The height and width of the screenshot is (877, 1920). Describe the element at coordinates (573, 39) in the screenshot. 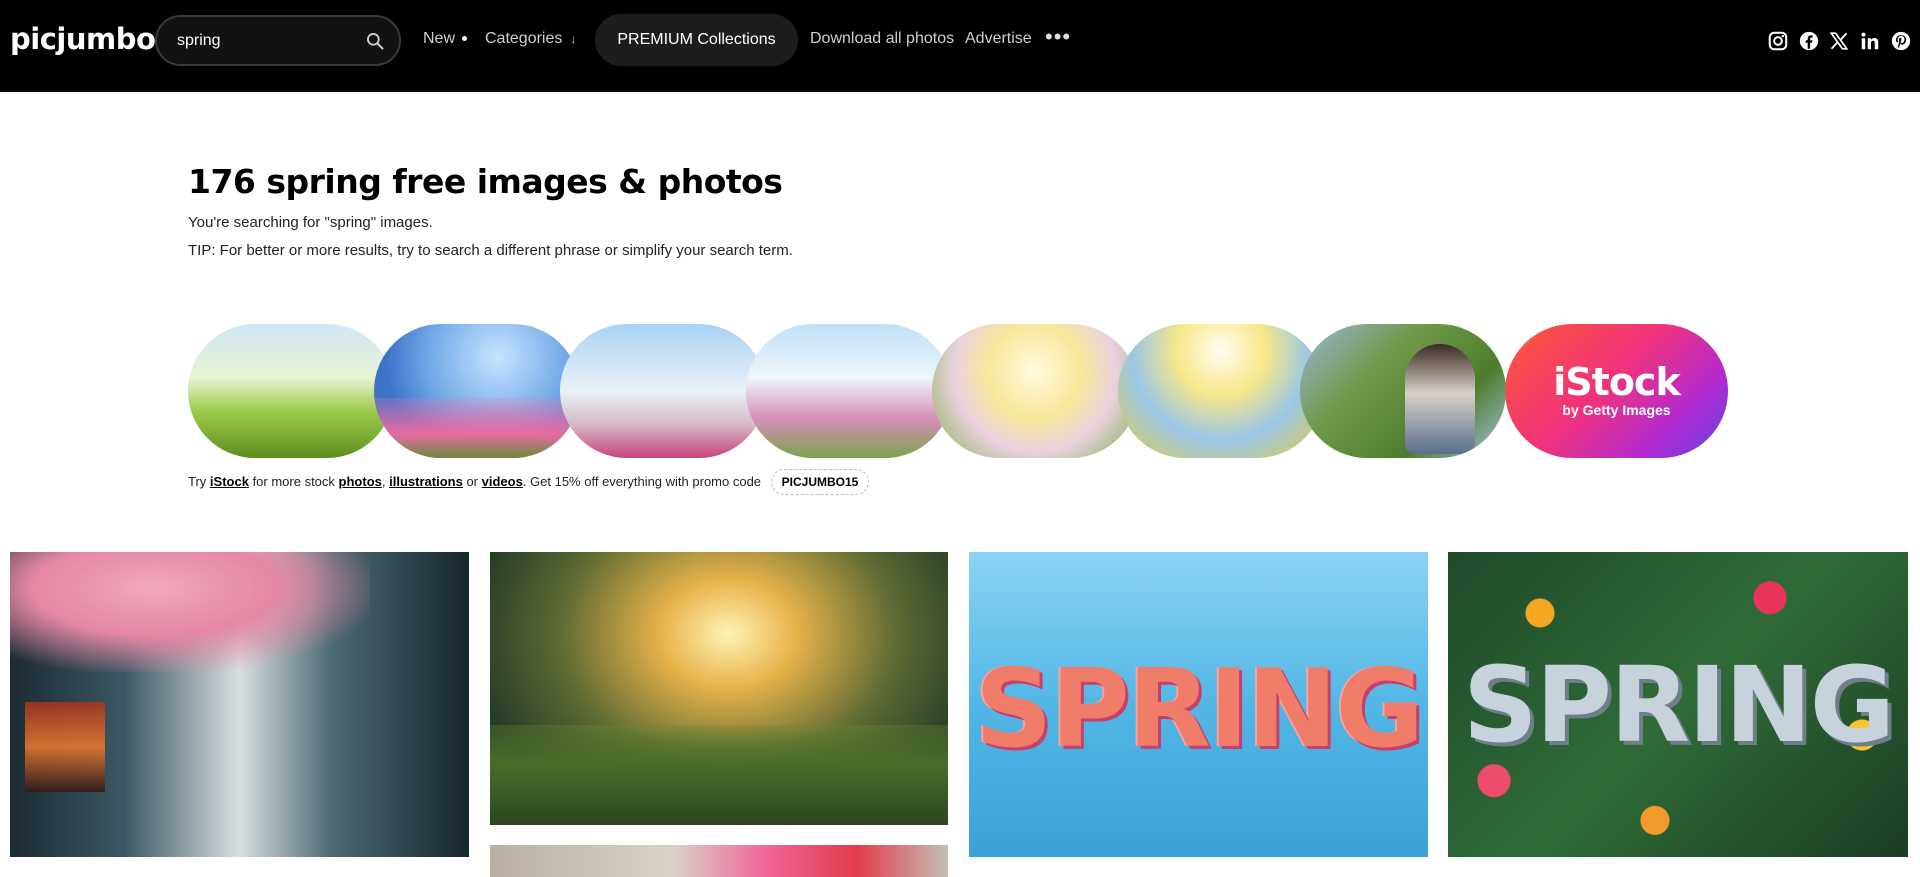

I see `arrow-down-icon: ↓` at that location.